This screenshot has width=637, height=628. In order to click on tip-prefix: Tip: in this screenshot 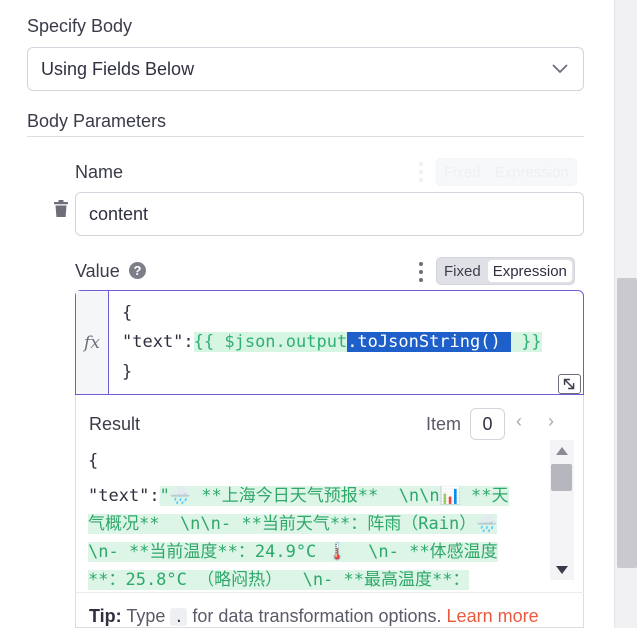, I will do `click(105, 616)`.